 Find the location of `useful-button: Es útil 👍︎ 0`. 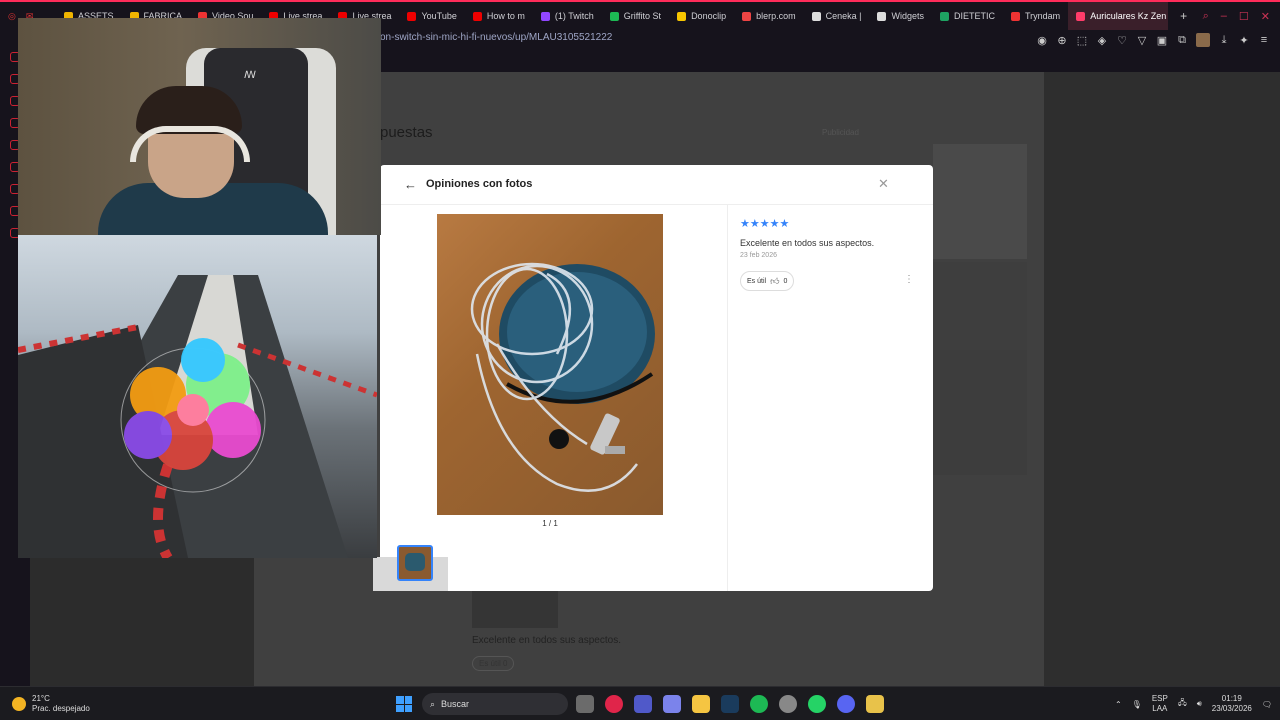

useful-button: Es útil 👍︎ 0 is located at coordinates (767, 281).